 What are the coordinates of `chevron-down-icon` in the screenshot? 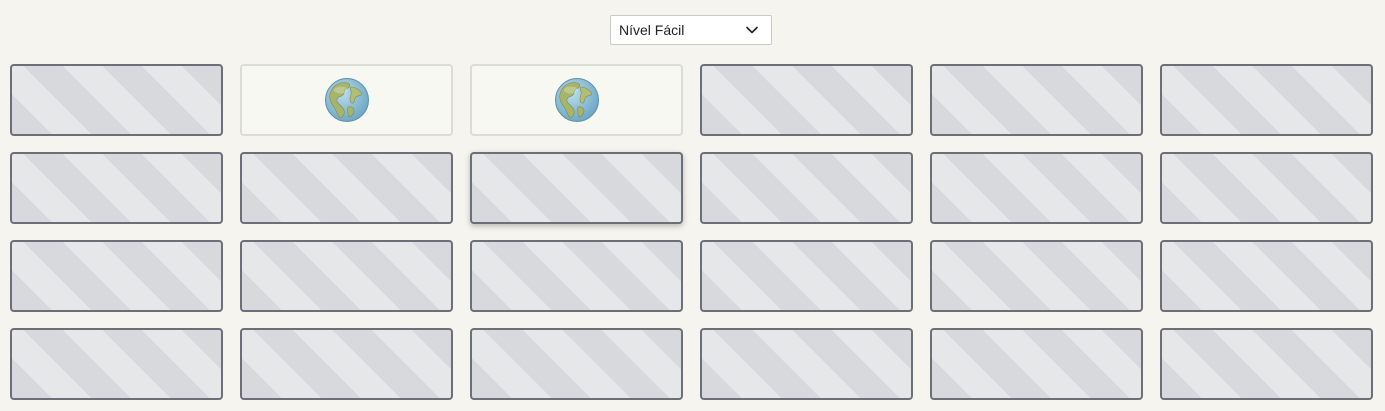 It's located at (752, 30).